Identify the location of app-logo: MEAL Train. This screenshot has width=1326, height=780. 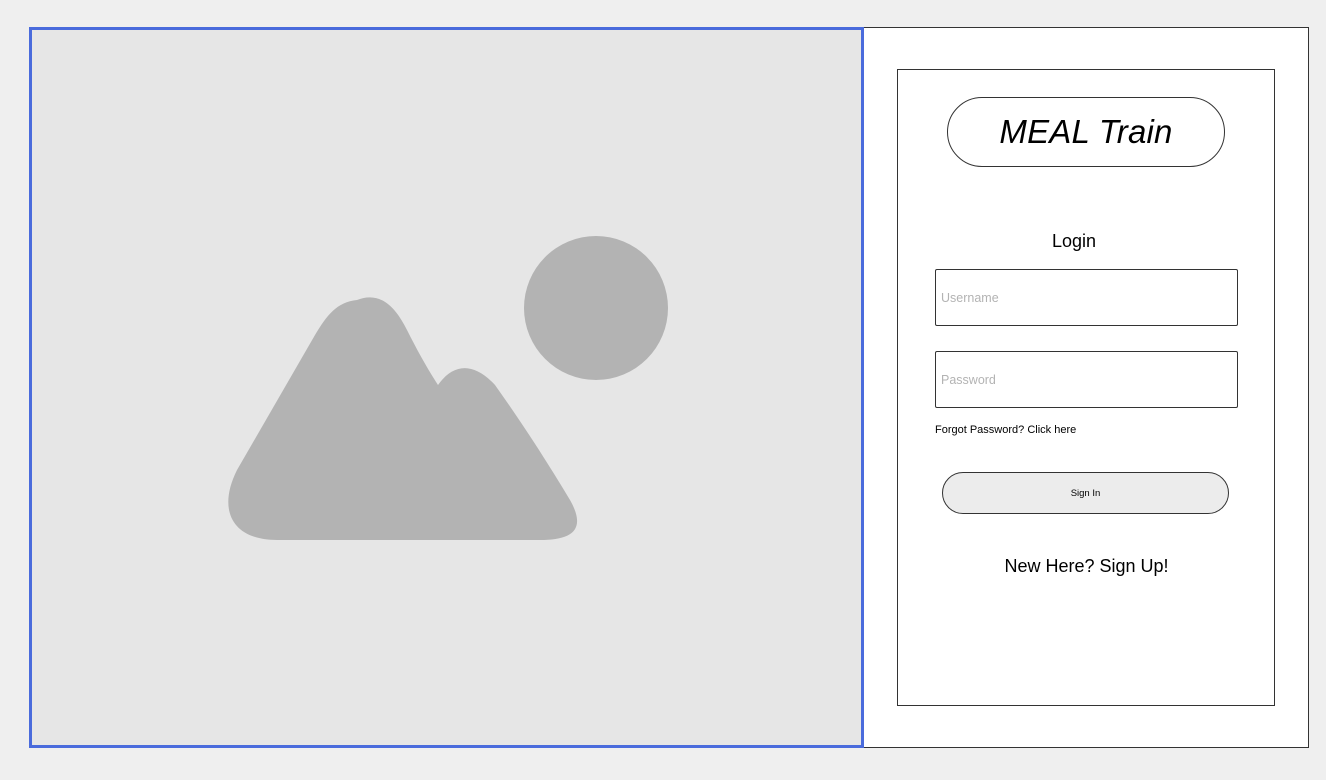
(1086, 132).